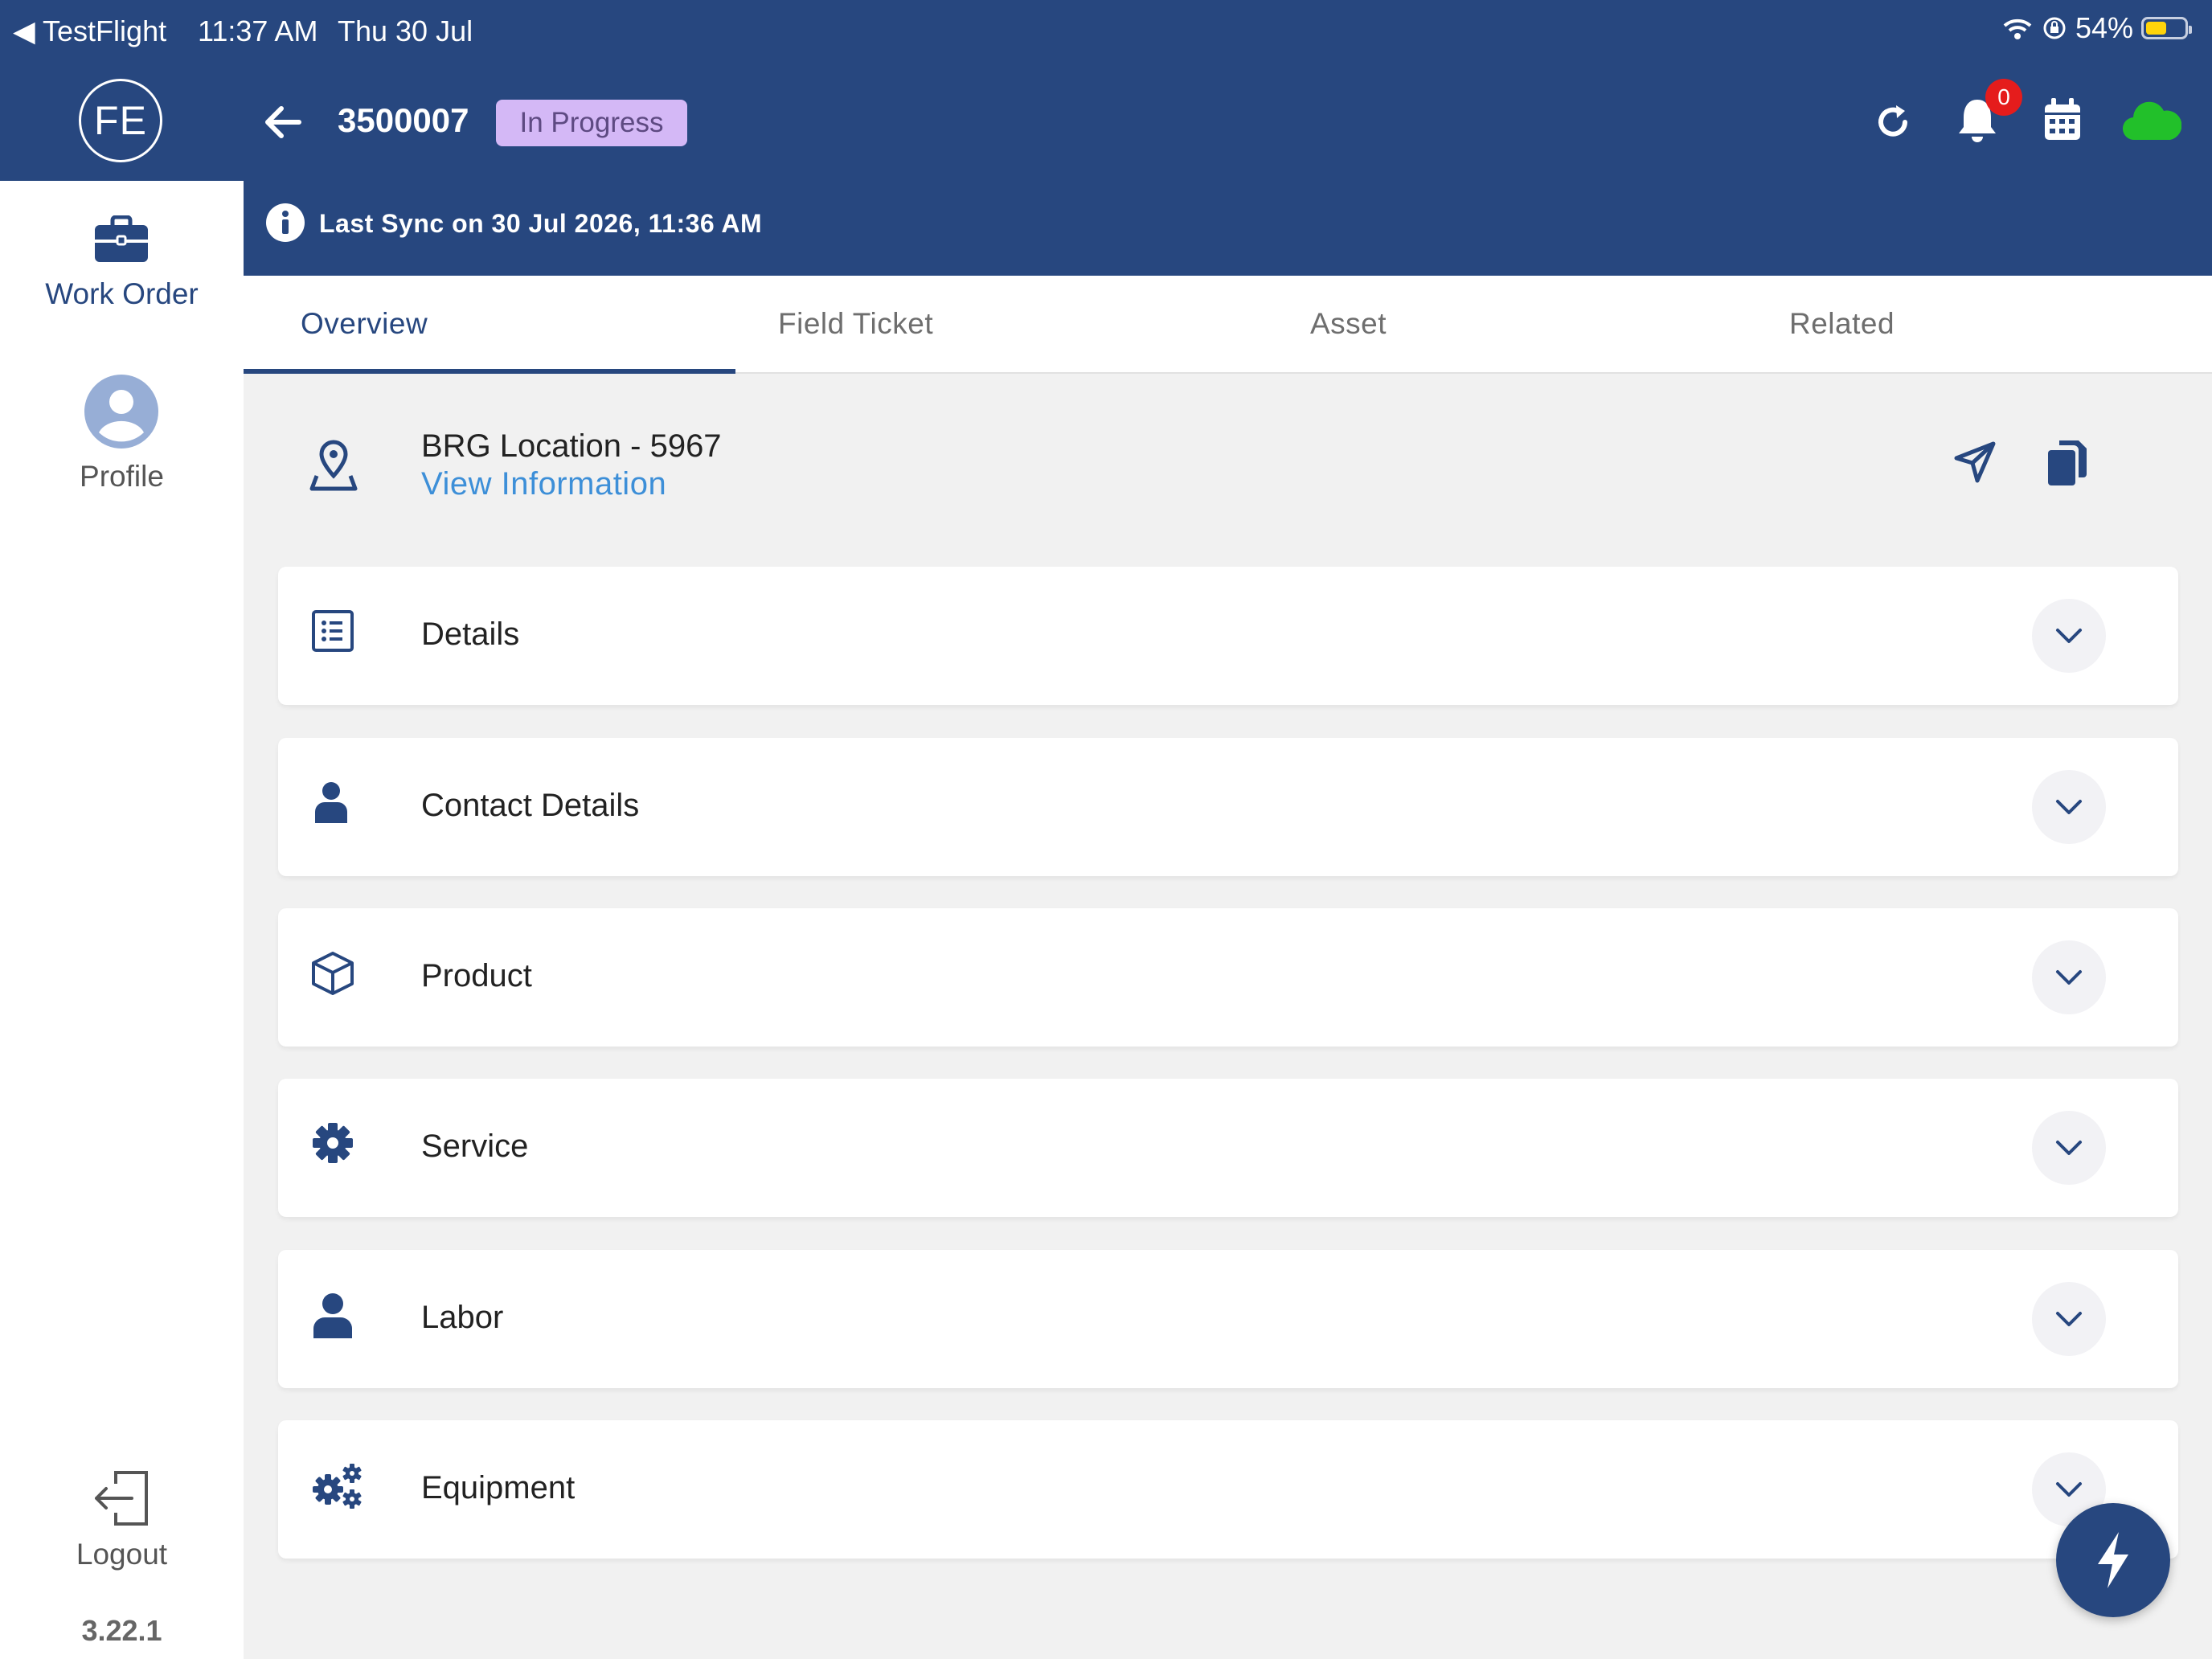 The image size is (2212, 1659). What do you see at coordinates (489, 371) in the screenshot?
I see `active-tab-indicator` at bounding box center [489, 371].